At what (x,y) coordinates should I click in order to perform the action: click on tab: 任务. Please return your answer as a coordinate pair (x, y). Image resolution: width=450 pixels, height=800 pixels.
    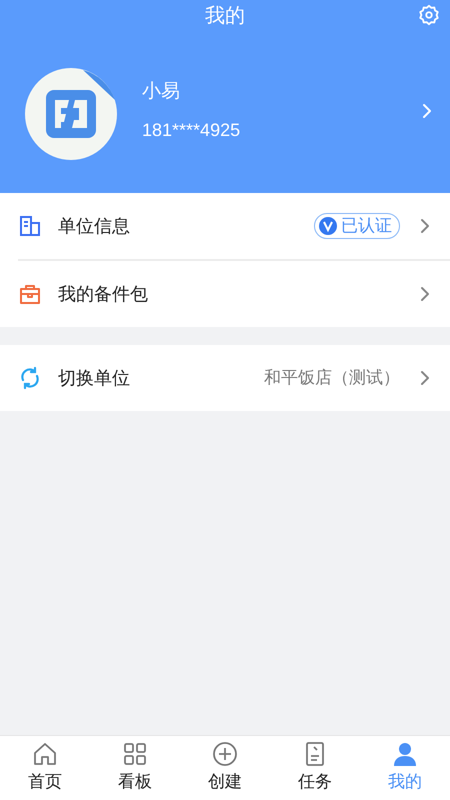
    Looking at the image, I should click on (315, 768).